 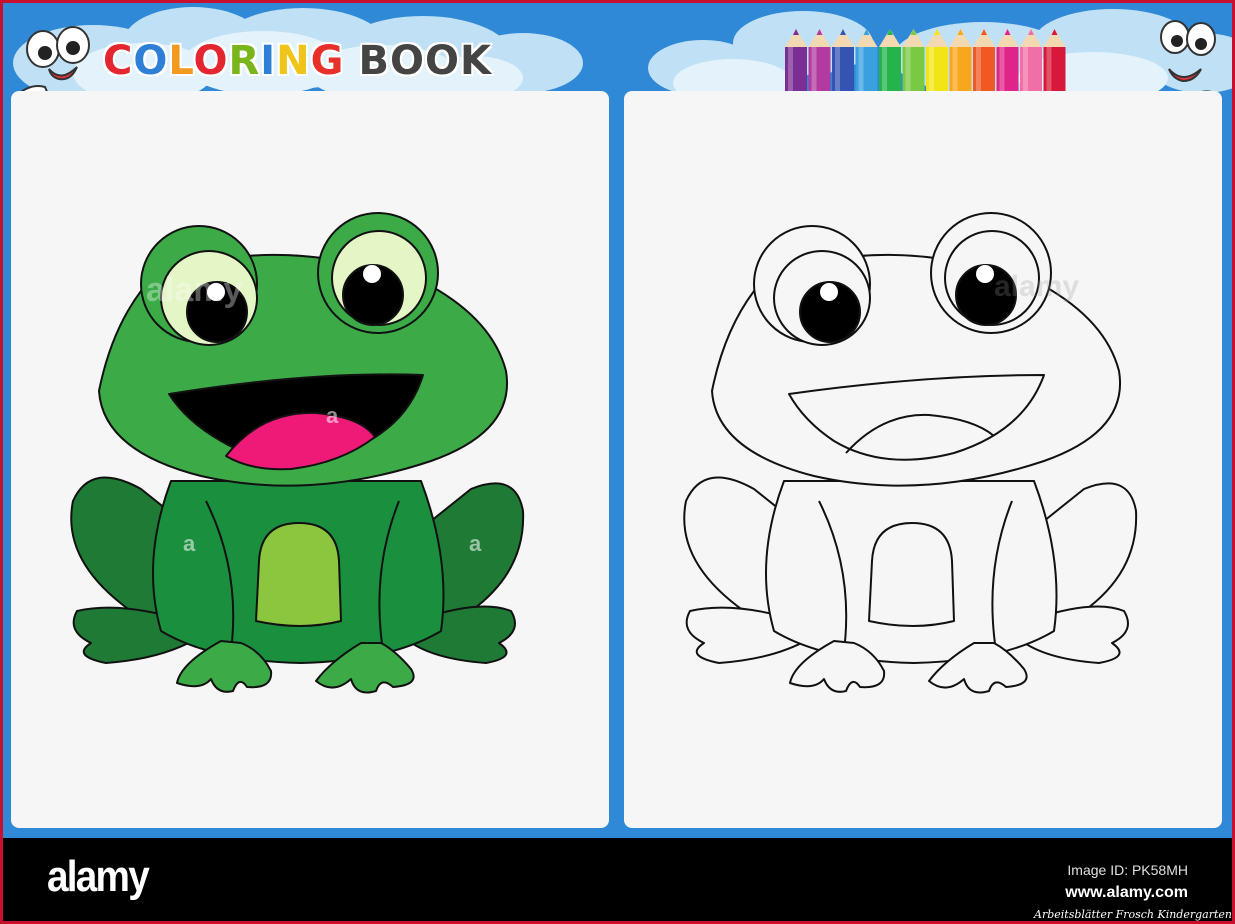 I want to click on colored-pencils, so click(x=925, y=60).